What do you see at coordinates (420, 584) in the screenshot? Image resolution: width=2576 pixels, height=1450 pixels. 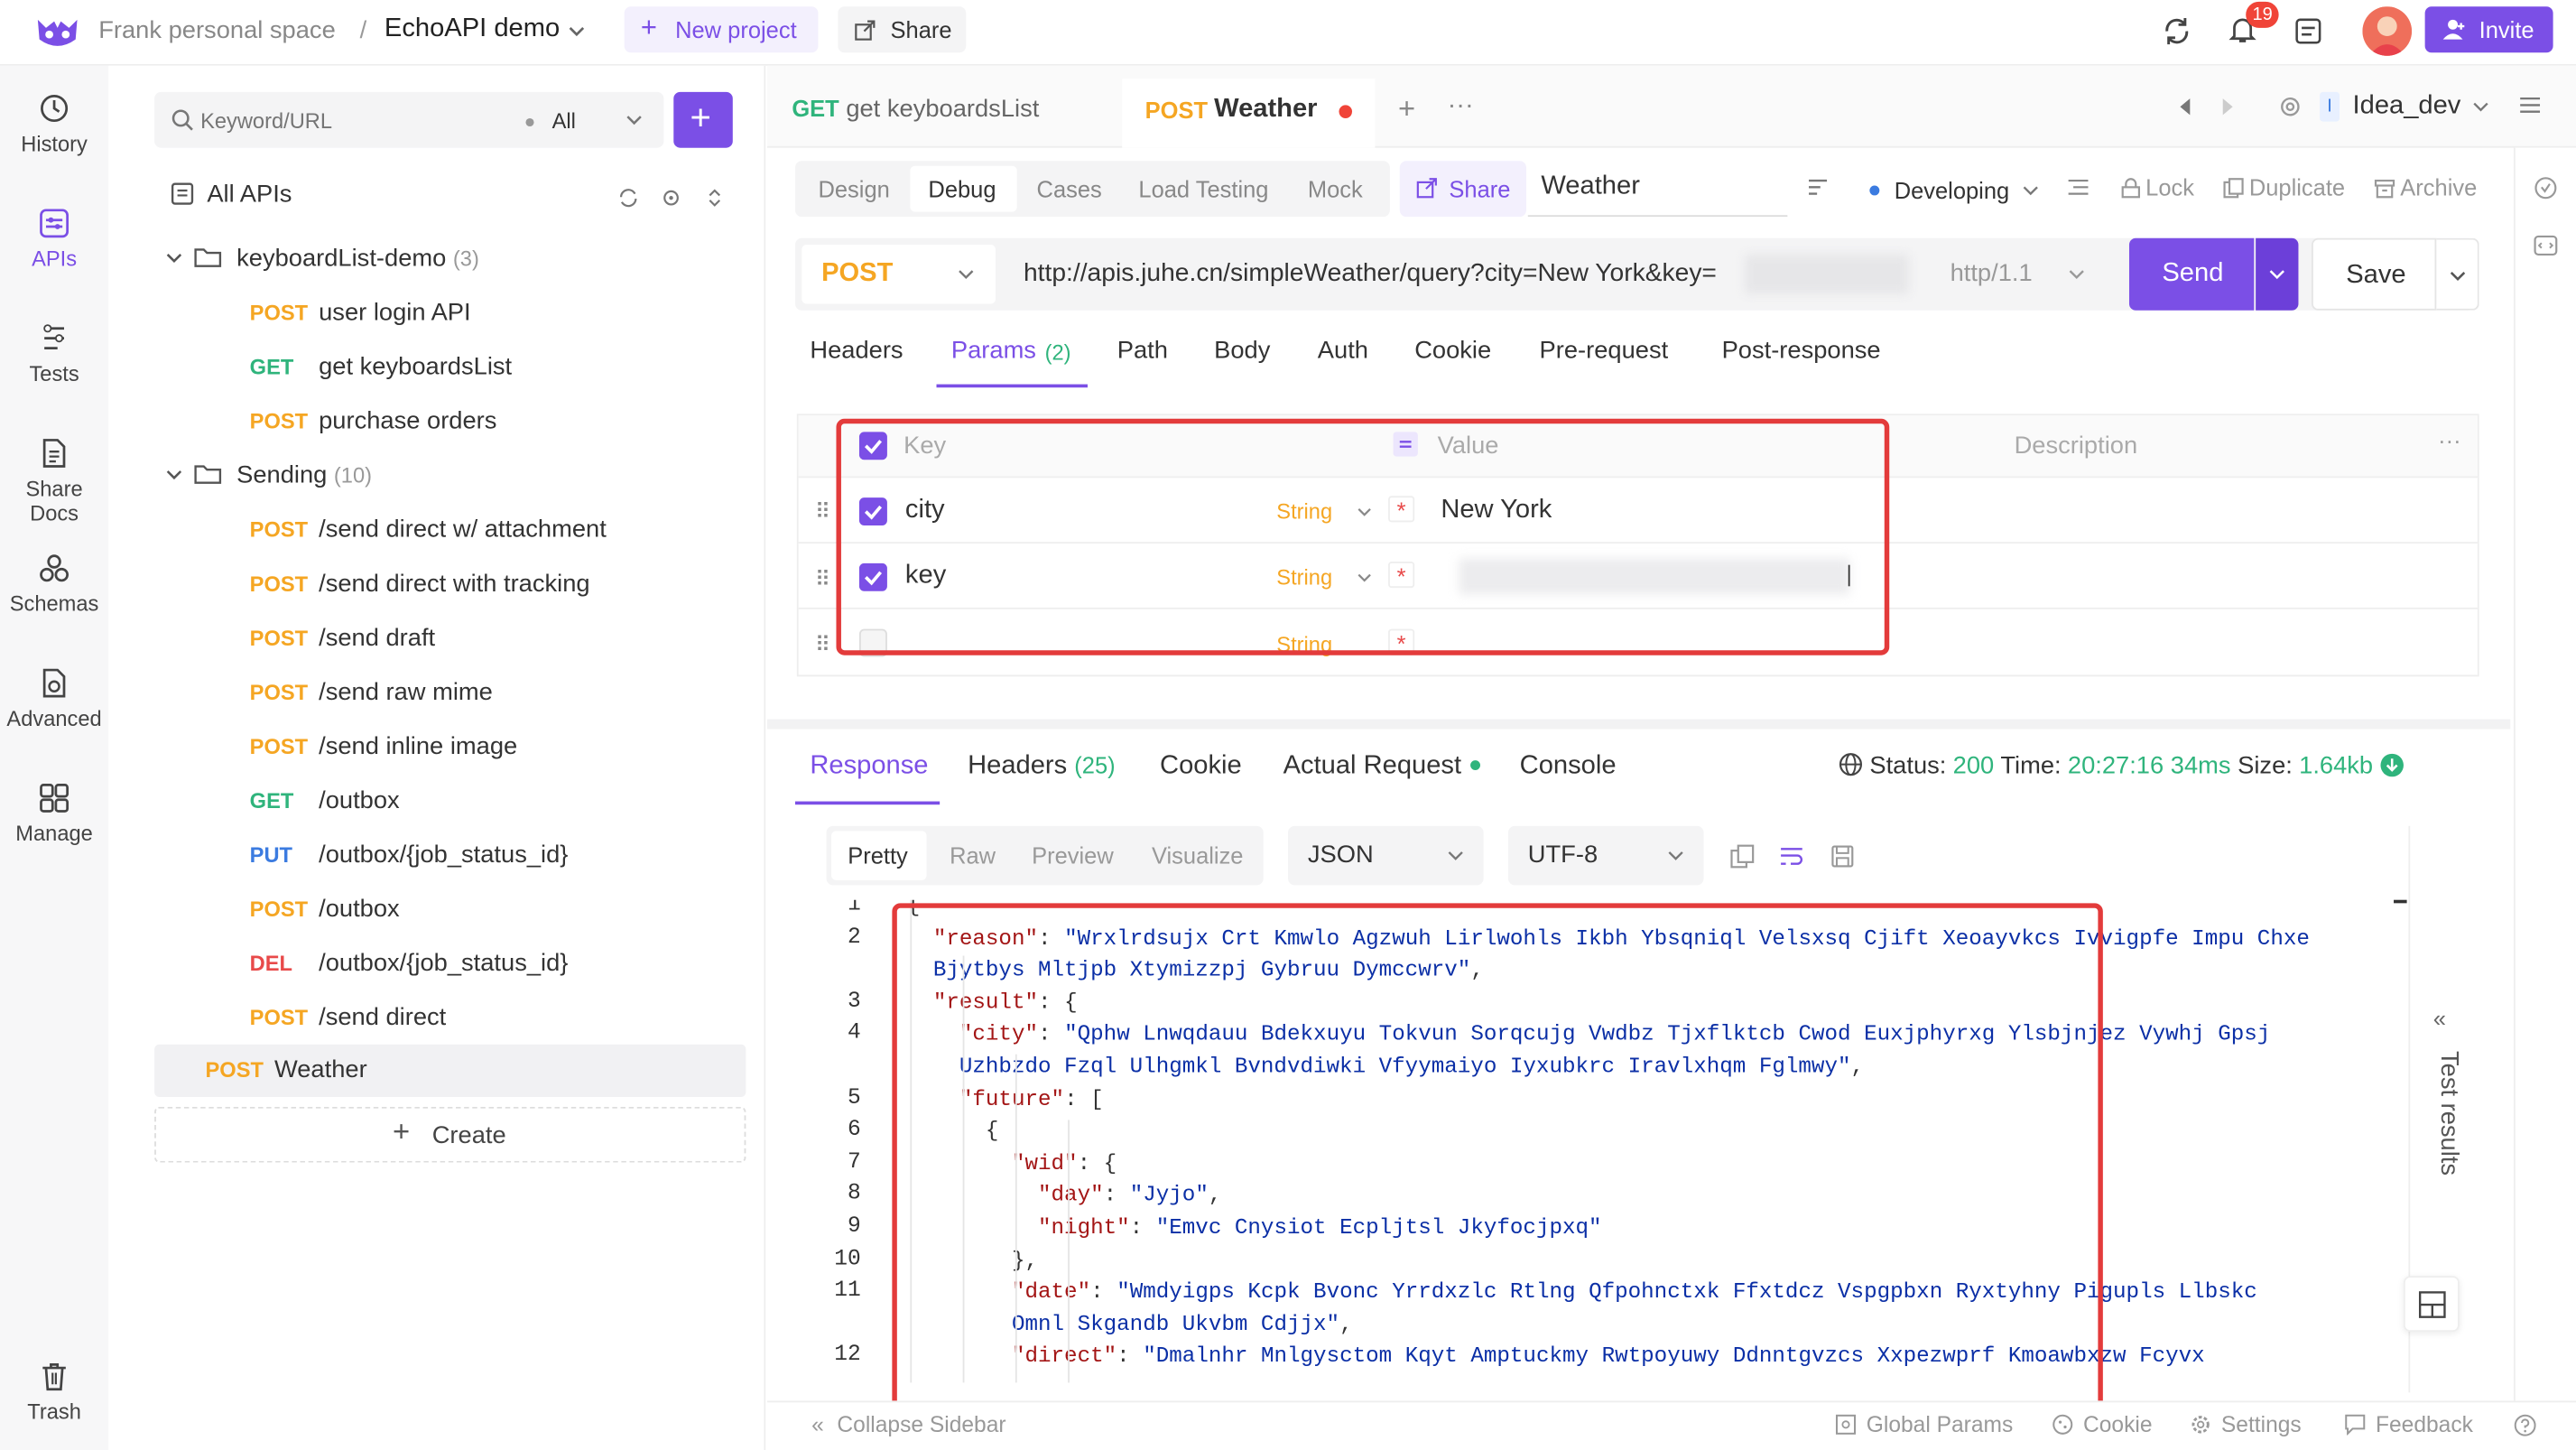 I see `sidebar-item: POST/send direct with tracking` at bounding box center [420, 584].